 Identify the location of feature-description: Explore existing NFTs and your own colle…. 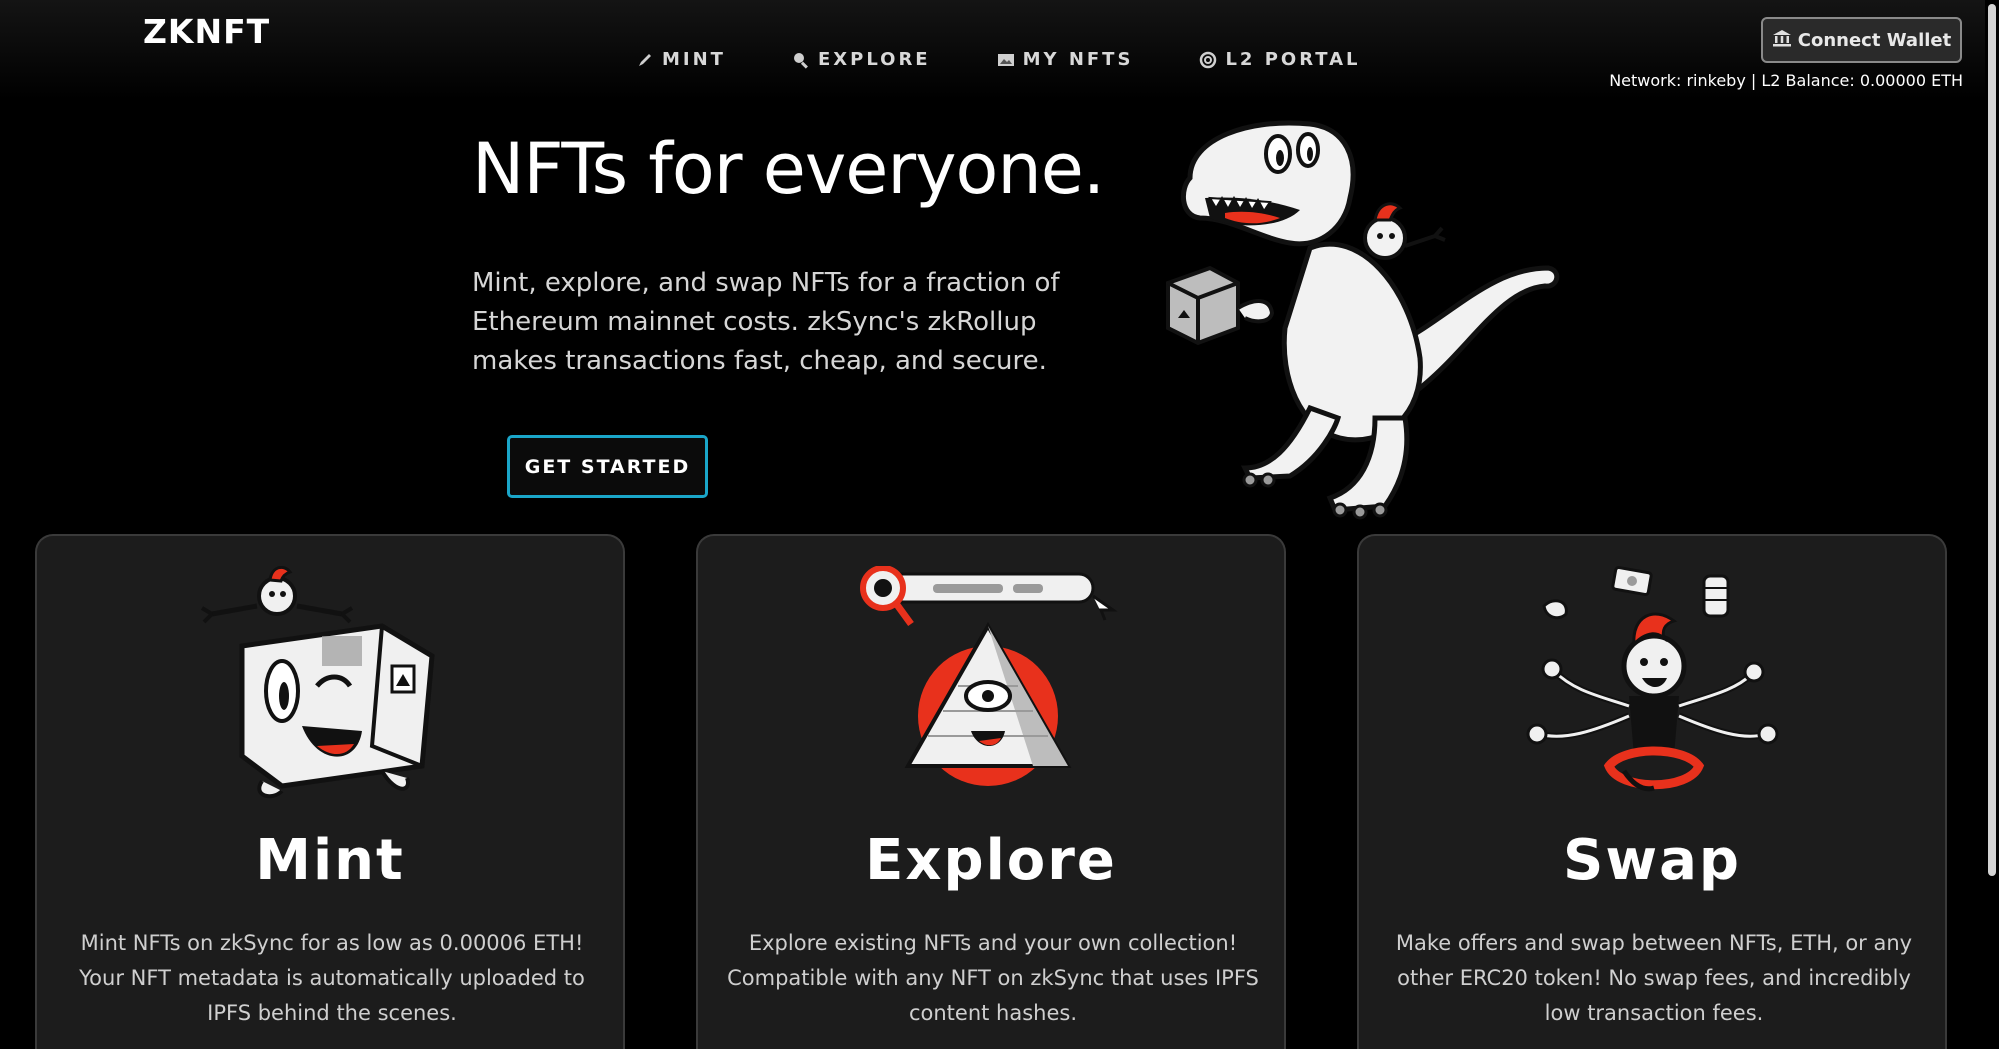
(993, 978).